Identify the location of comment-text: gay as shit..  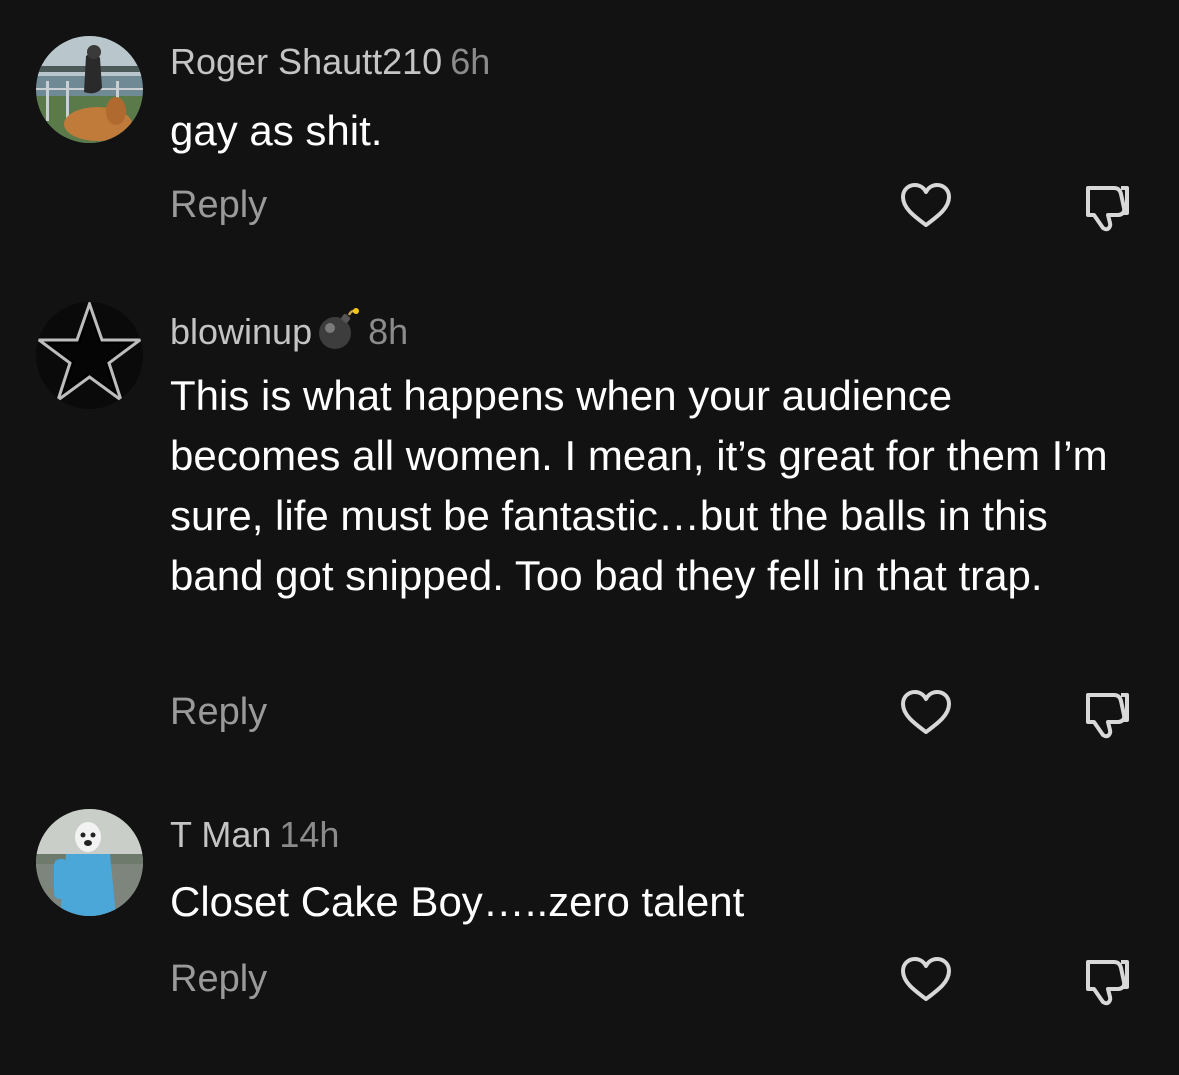
(276, 130).